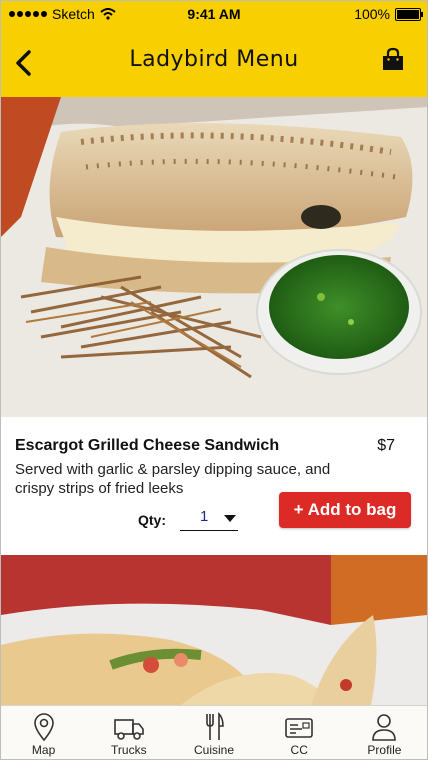 Image resolution: width=428 pixels, height=760 pixels. I want to click on battery-icon, so click(409, 14).